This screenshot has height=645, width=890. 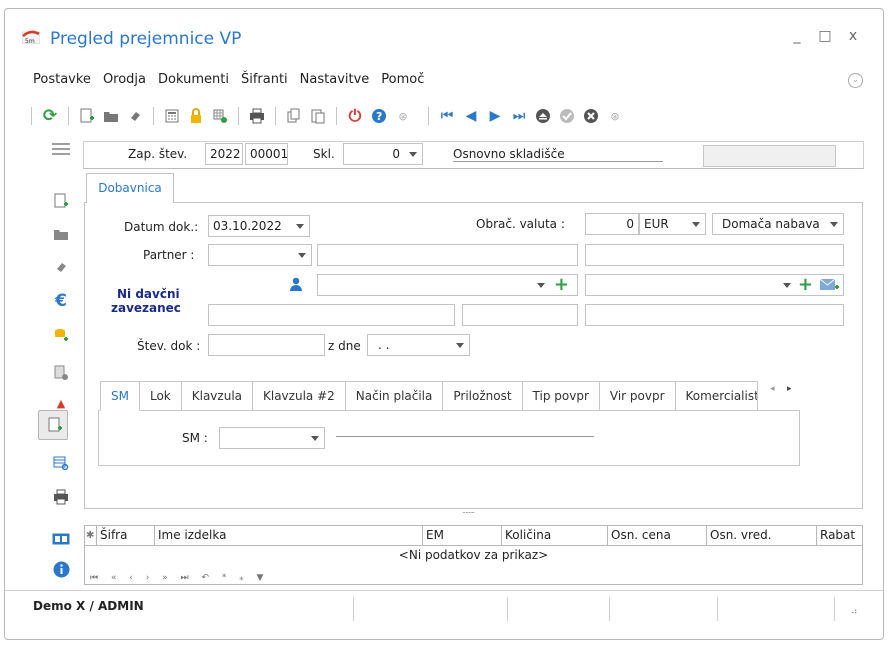 I want to click on col-kolicina: Količina, so click(x=555, y=535).